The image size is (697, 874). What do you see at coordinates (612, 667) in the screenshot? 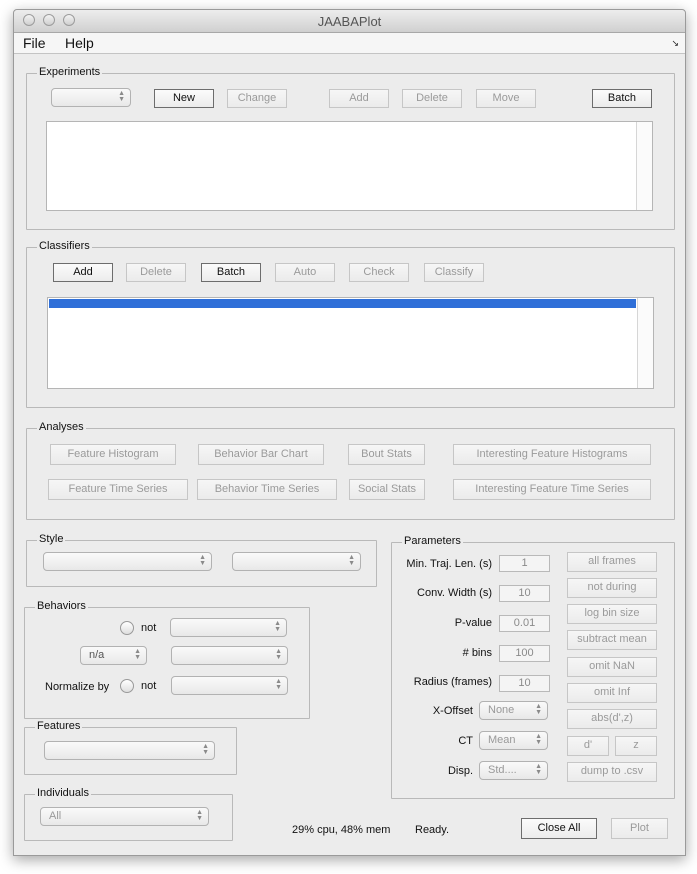
I see `omit-nan-toggle: omit NaN` at bounding box center [612, 667].